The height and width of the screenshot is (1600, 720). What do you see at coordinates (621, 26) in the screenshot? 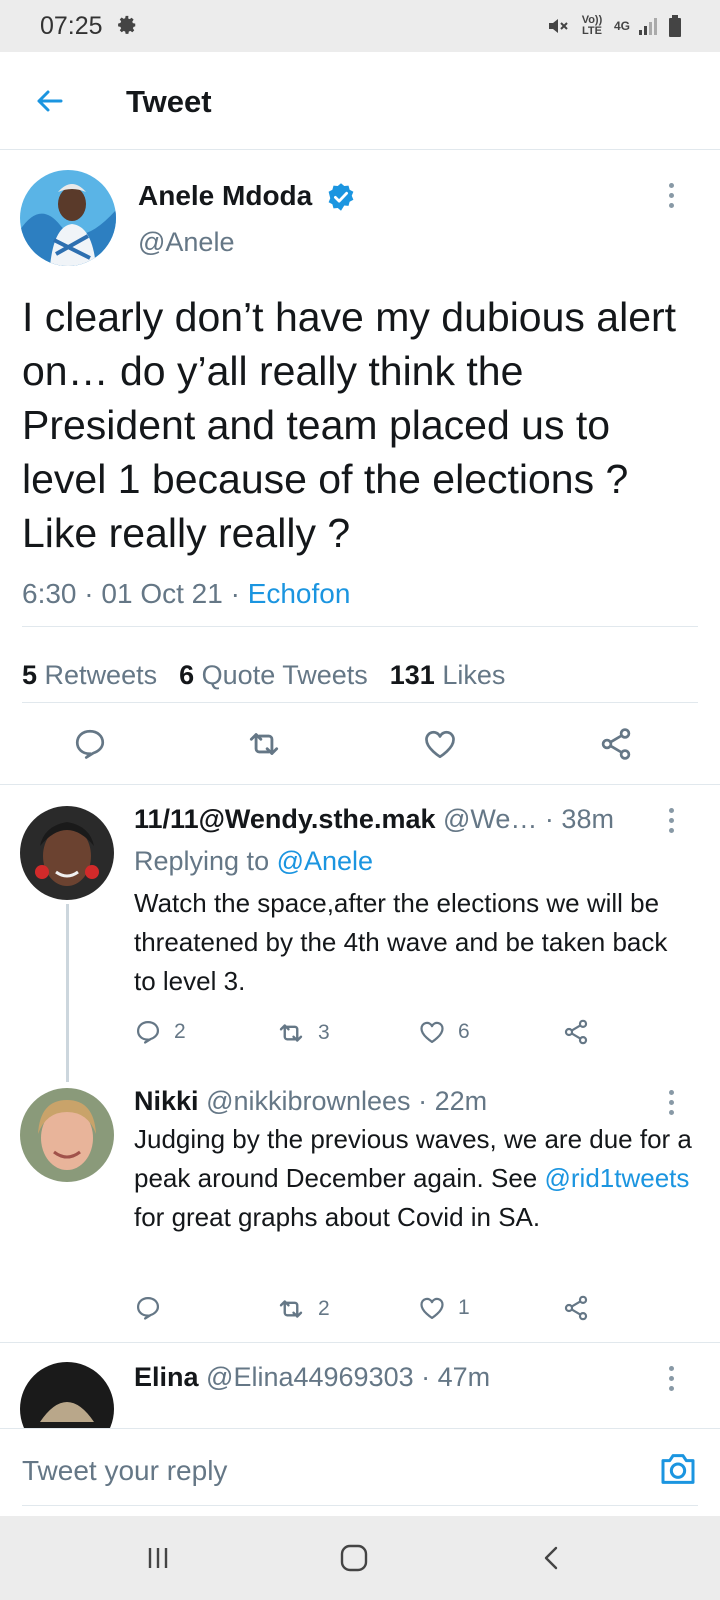
I see `4g-icon: 4G` at bounding box center [621, 26].